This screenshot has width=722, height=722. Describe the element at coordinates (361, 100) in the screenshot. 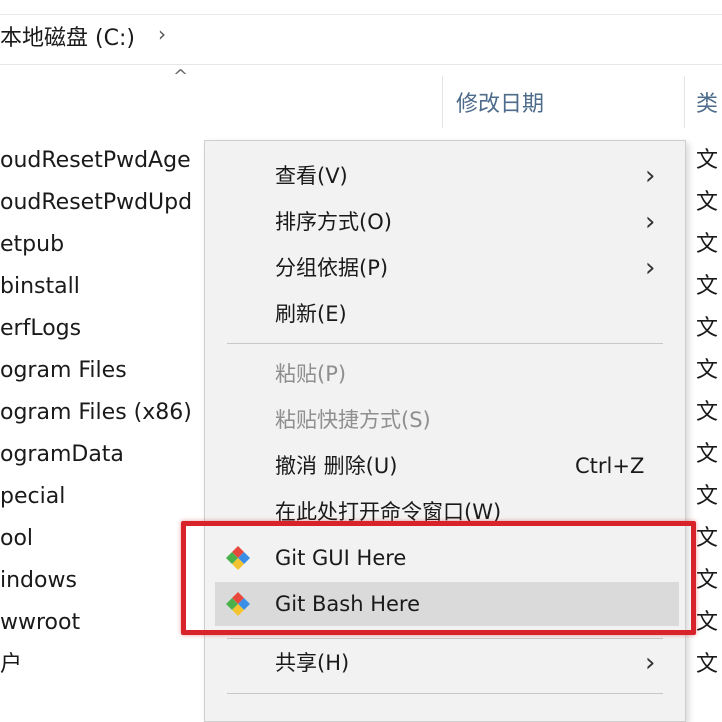

I see `column-header` at that location.